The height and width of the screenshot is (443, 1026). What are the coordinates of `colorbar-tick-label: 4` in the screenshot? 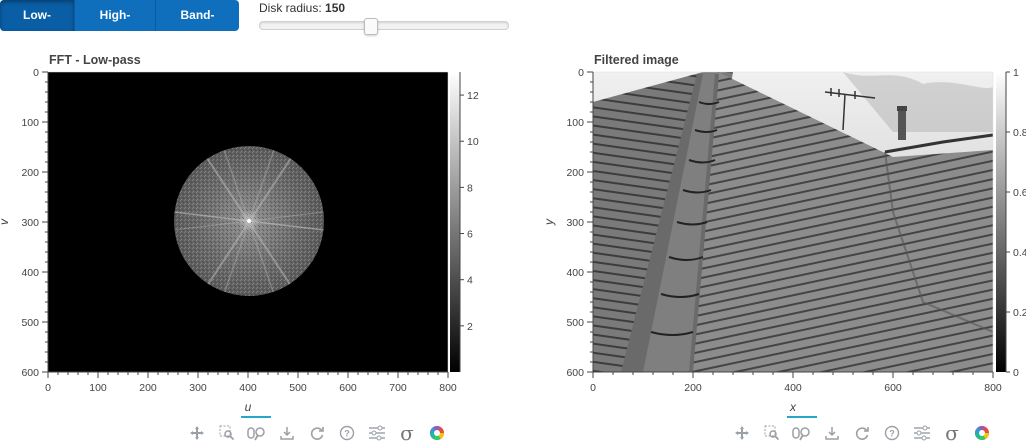 It's located at (470, 281).